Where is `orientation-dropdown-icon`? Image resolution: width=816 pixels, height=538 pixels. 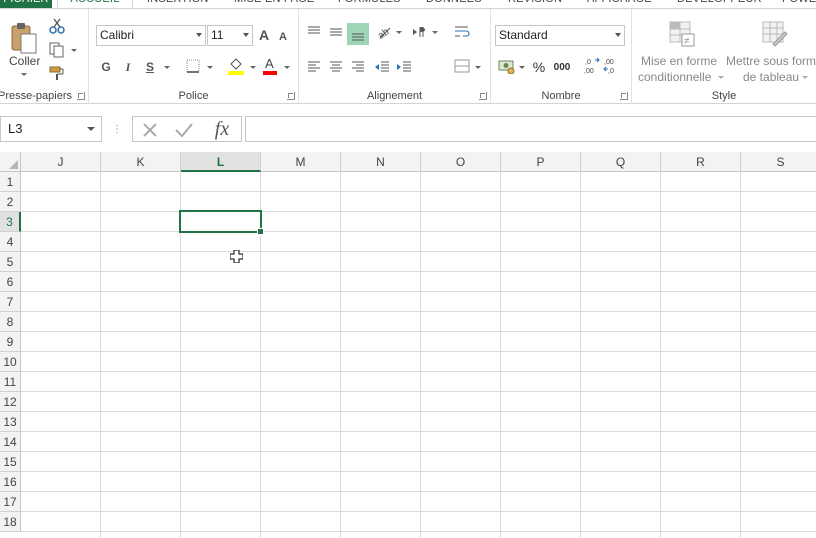 orientation-dropdown-icon is located at coordinates (399, 32).